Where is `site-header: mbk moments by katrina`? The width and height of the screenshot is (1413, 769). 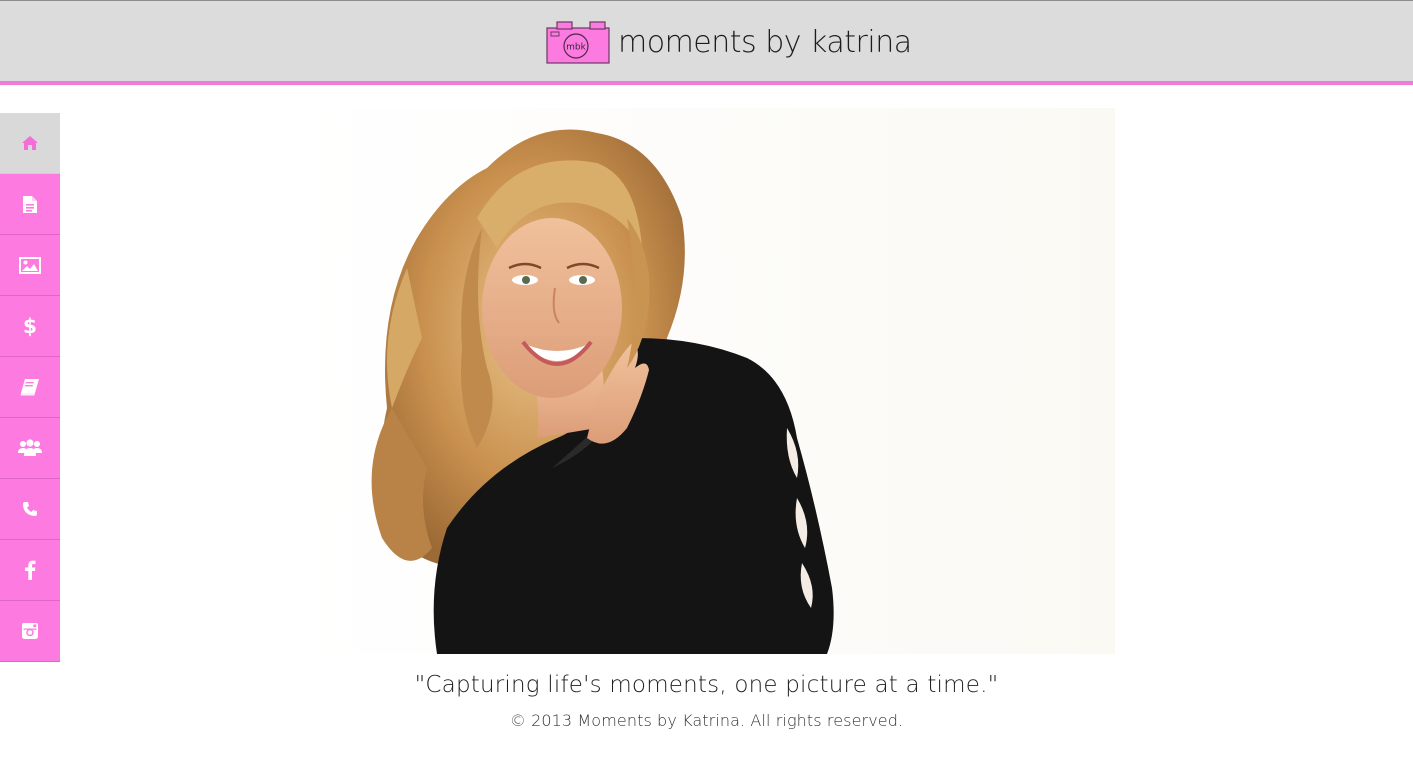 site-header: mbk moments by katrina is located at coordinates (706, 42).